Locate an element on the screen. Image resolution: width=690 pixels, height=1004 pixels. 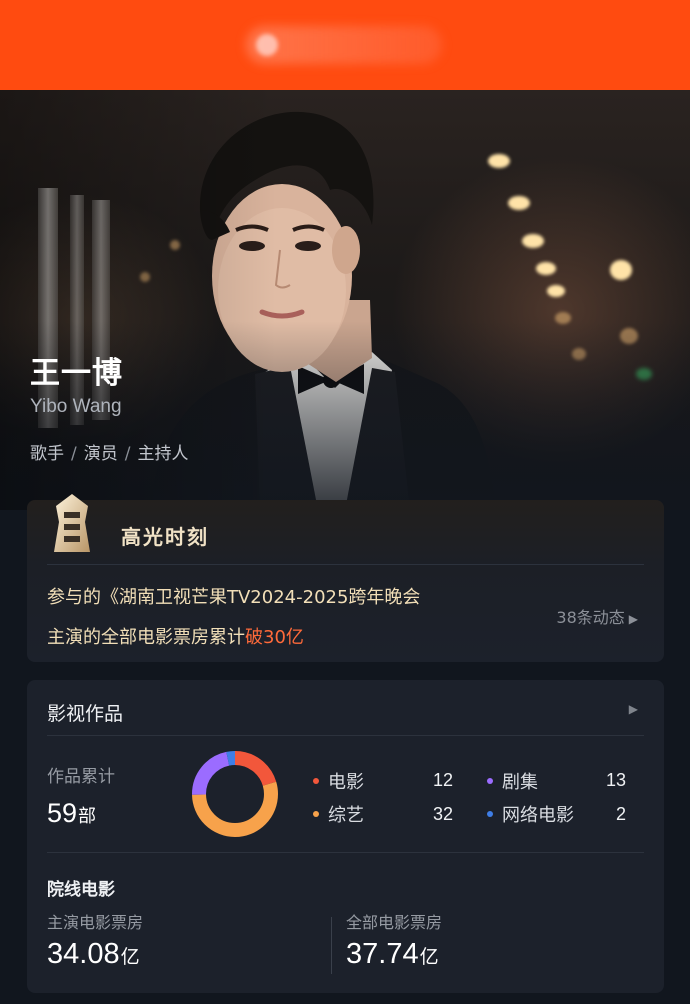
total-box-office-value: 37.74亿 is located at coordinates (392, 954).